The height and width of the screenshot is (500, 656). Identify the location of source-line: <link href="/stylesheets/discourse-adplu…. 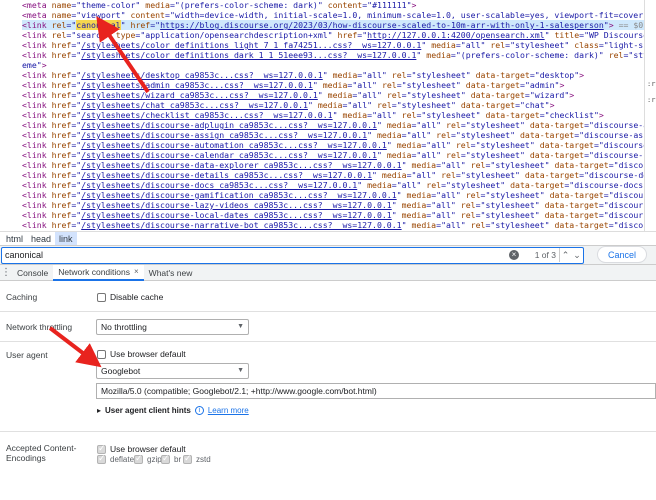
(333, 125).